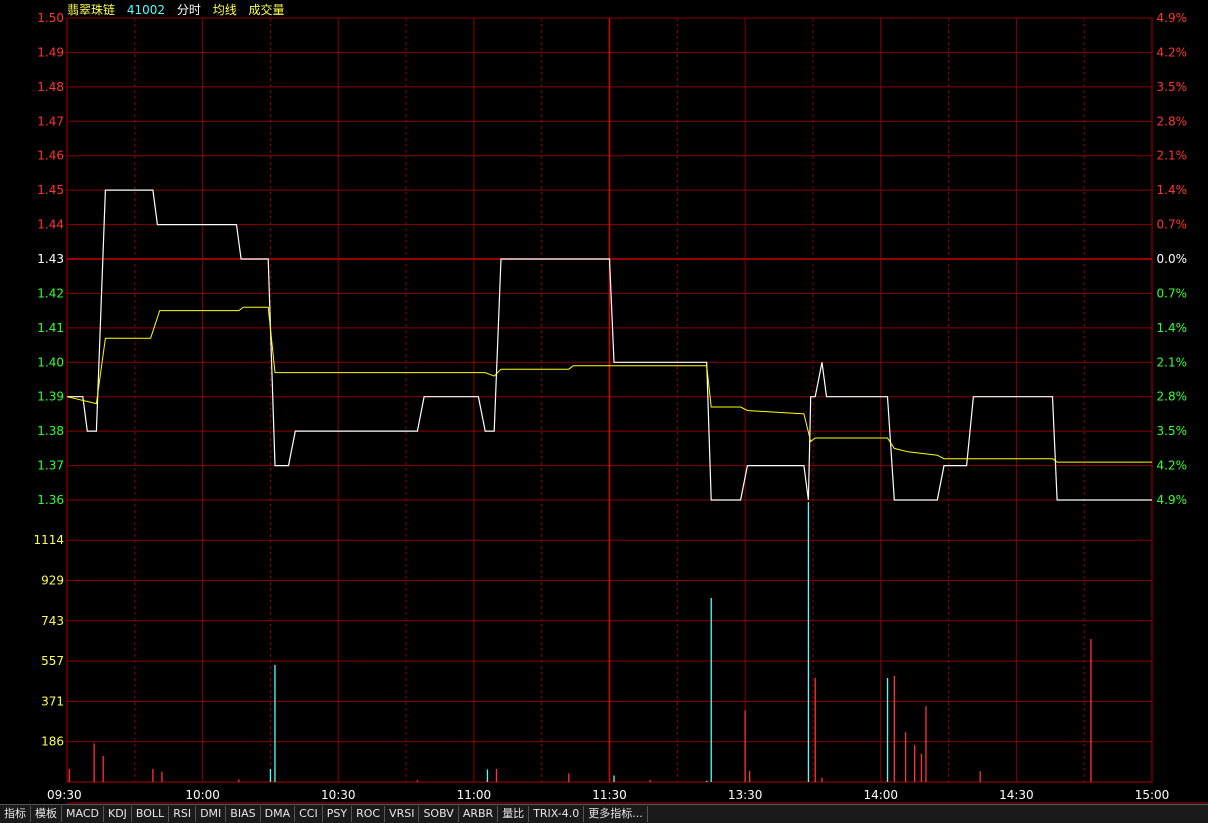  What do you see at coordinates (479, 814) in the screenshot?
I see `indicator-tab: ARBR` at bounding box center [479, 814].